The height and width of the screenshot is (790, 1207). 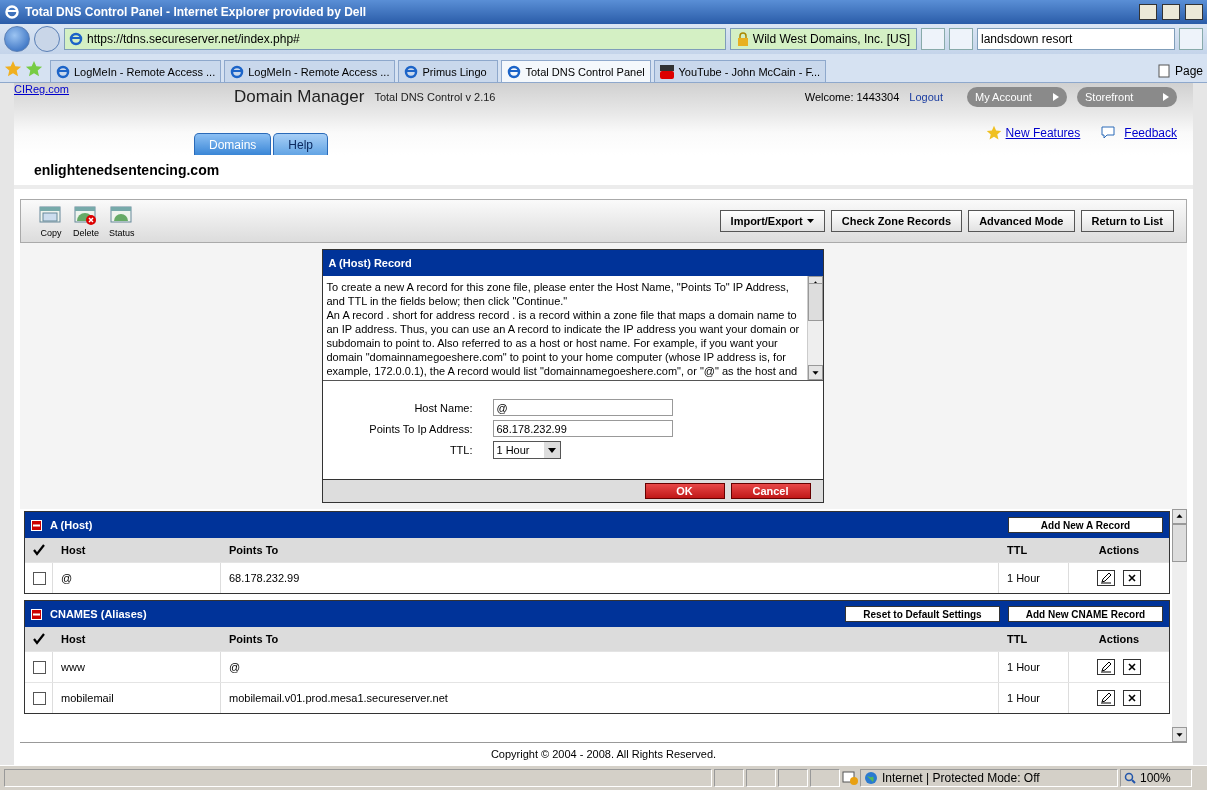 I want to click on lock-icon, so click(x=742, y=39).